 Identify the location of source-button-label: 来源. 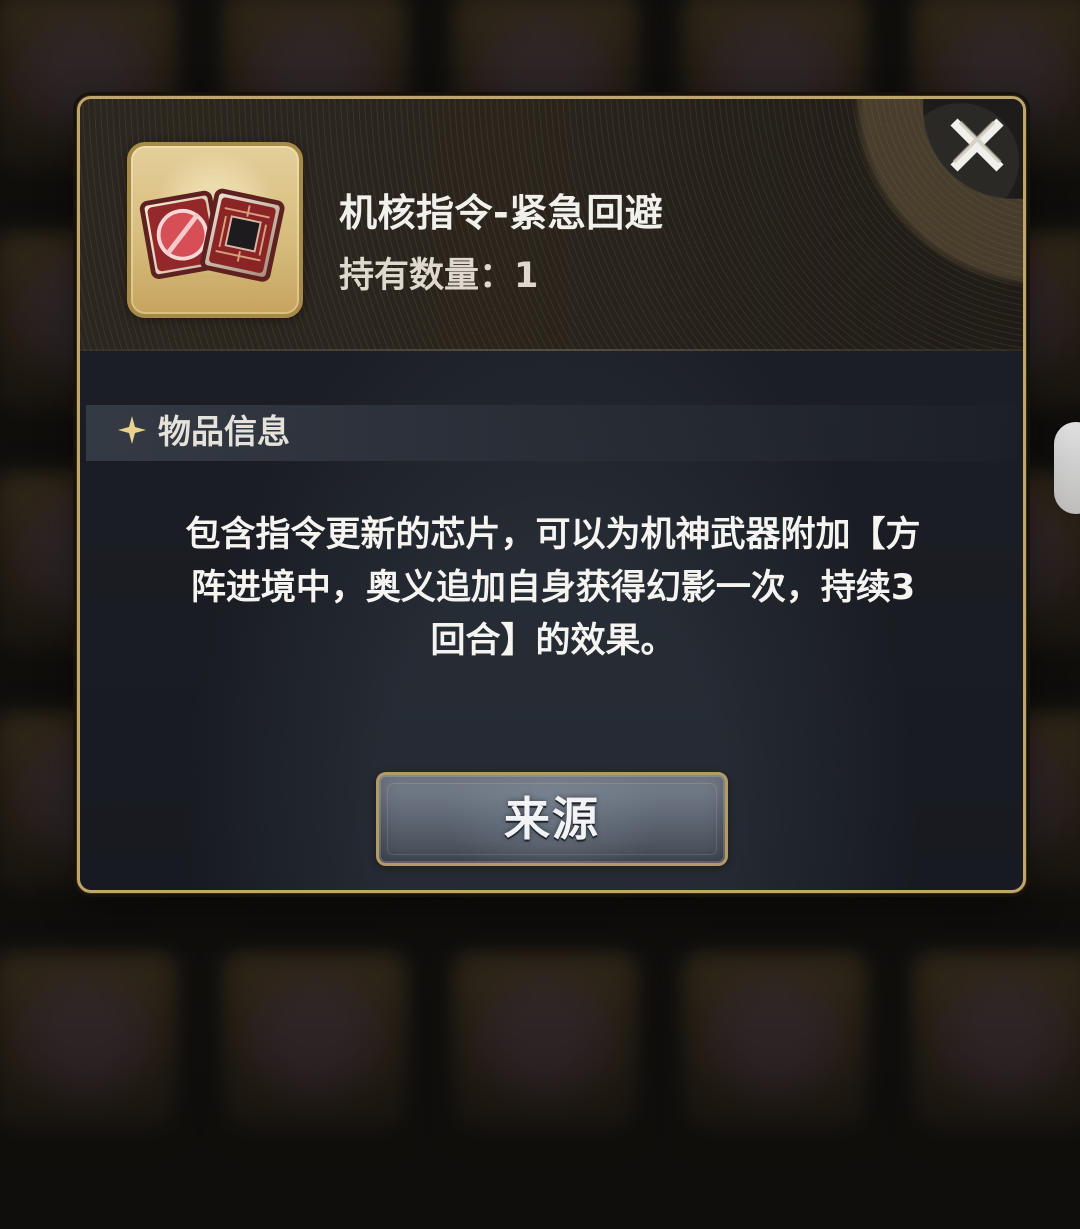
(552, 819).